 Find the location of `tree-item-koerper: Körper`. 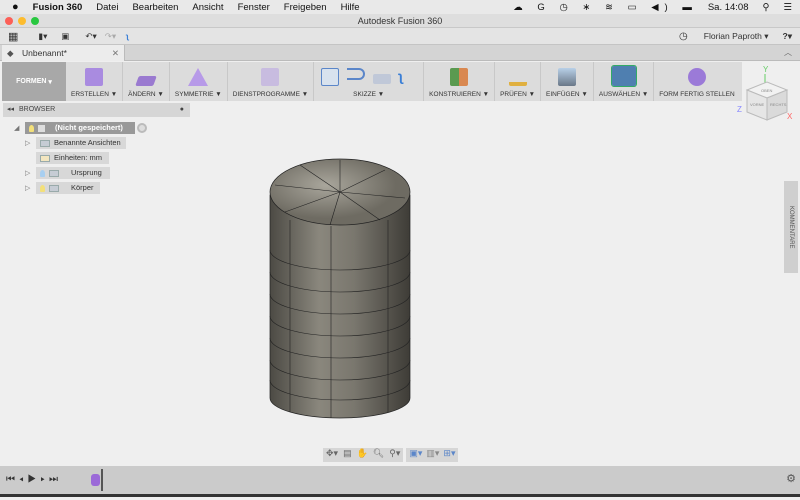

tree-item-koerper: Körper is located at coordinates (68, 188).